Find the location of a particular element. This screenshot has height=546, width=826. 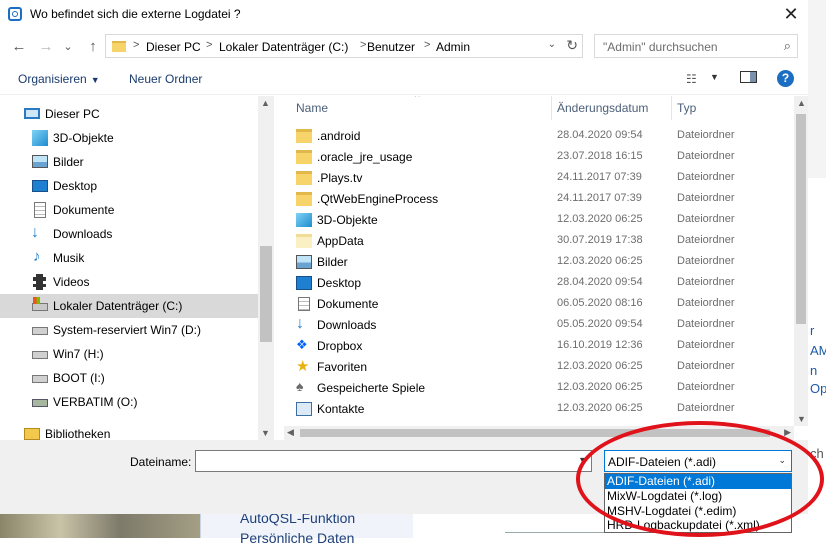

sidebar-item-system-reserved-d: System-reserviert Win7 (D:) is located at coordinates (129, 330).